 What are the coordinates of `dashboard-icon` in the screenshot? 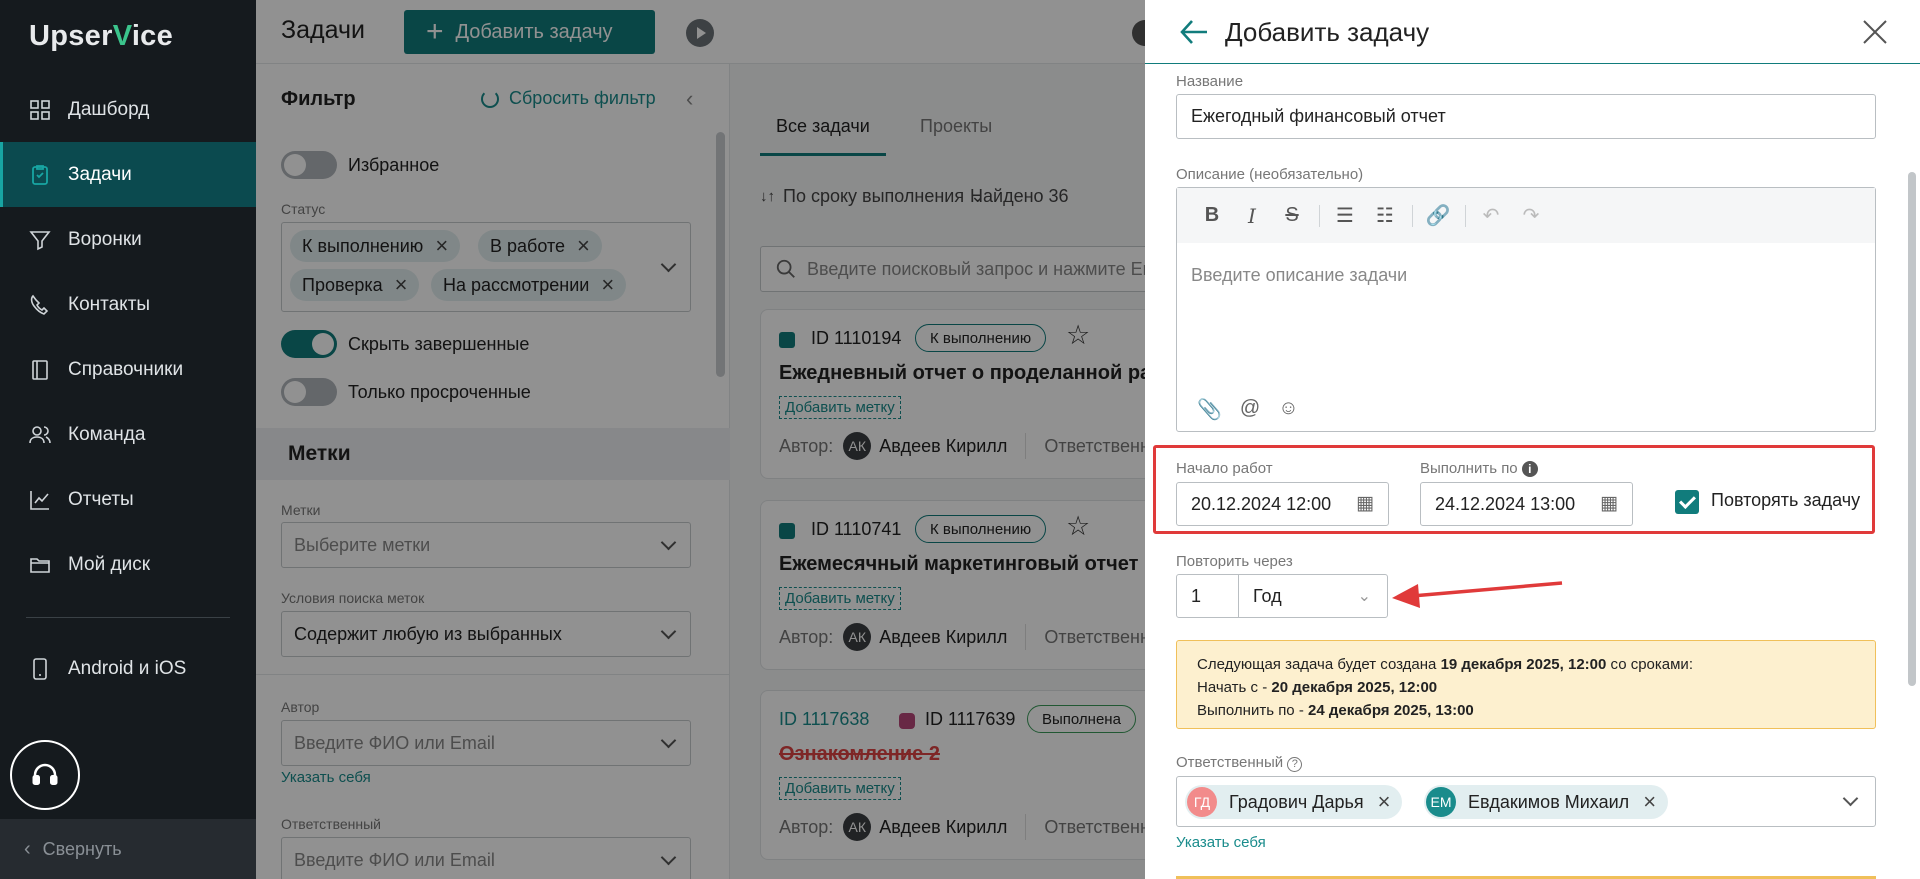 It's located at (40, 109).